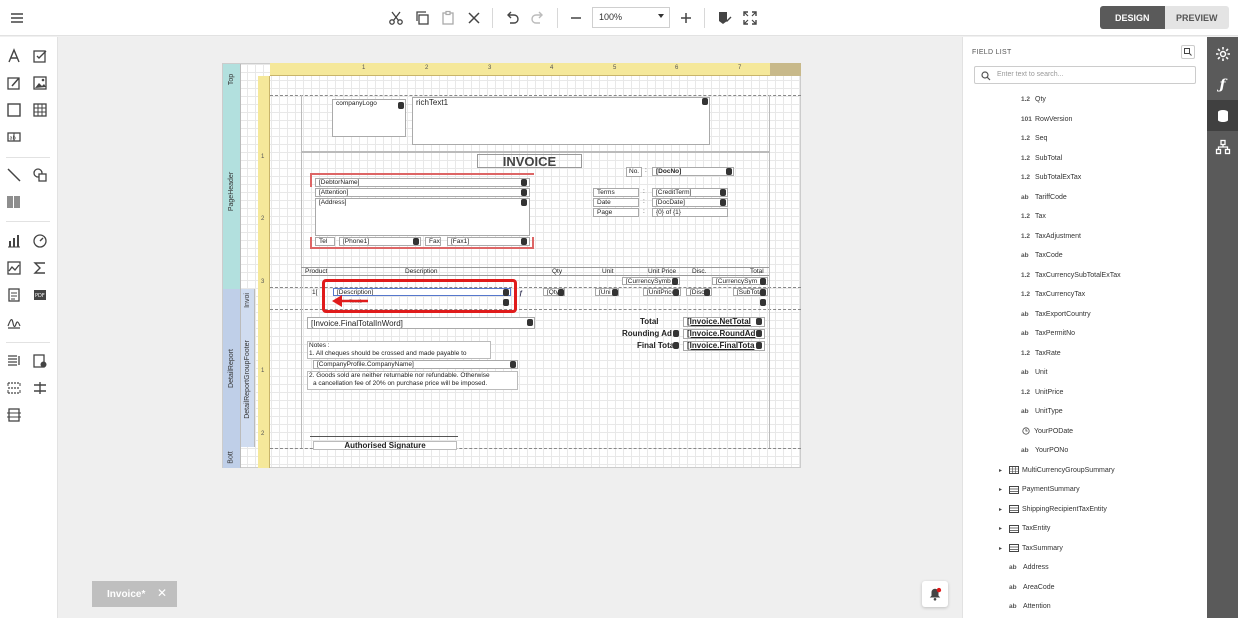 This screenshot has height=618, width=1238. What do you see at coordinates (248, 300) in the screenshot?
I see `band-detail: Invoi` at bounding box center [248, 300].